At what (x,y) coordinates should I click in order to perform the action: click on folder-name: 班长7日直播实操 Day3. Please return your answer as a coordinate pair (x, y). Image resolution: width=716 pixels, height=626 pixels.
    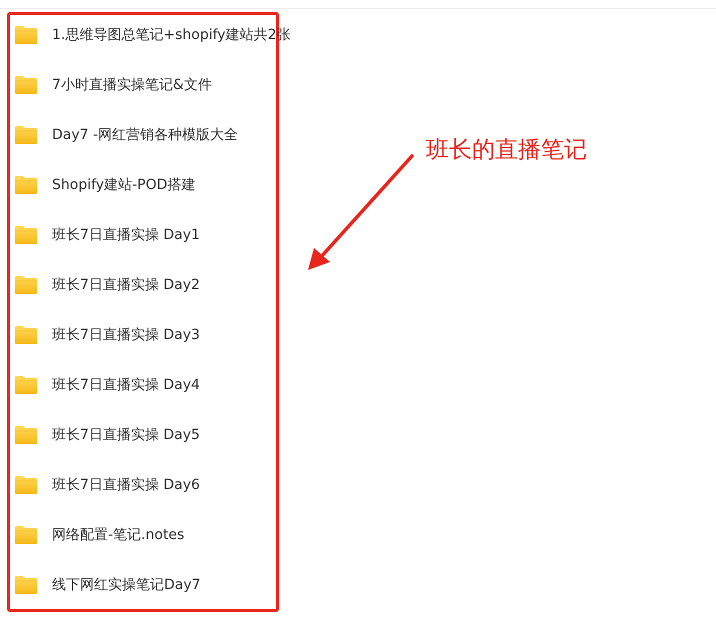
    Looking at the image, I should click on (126, 335).